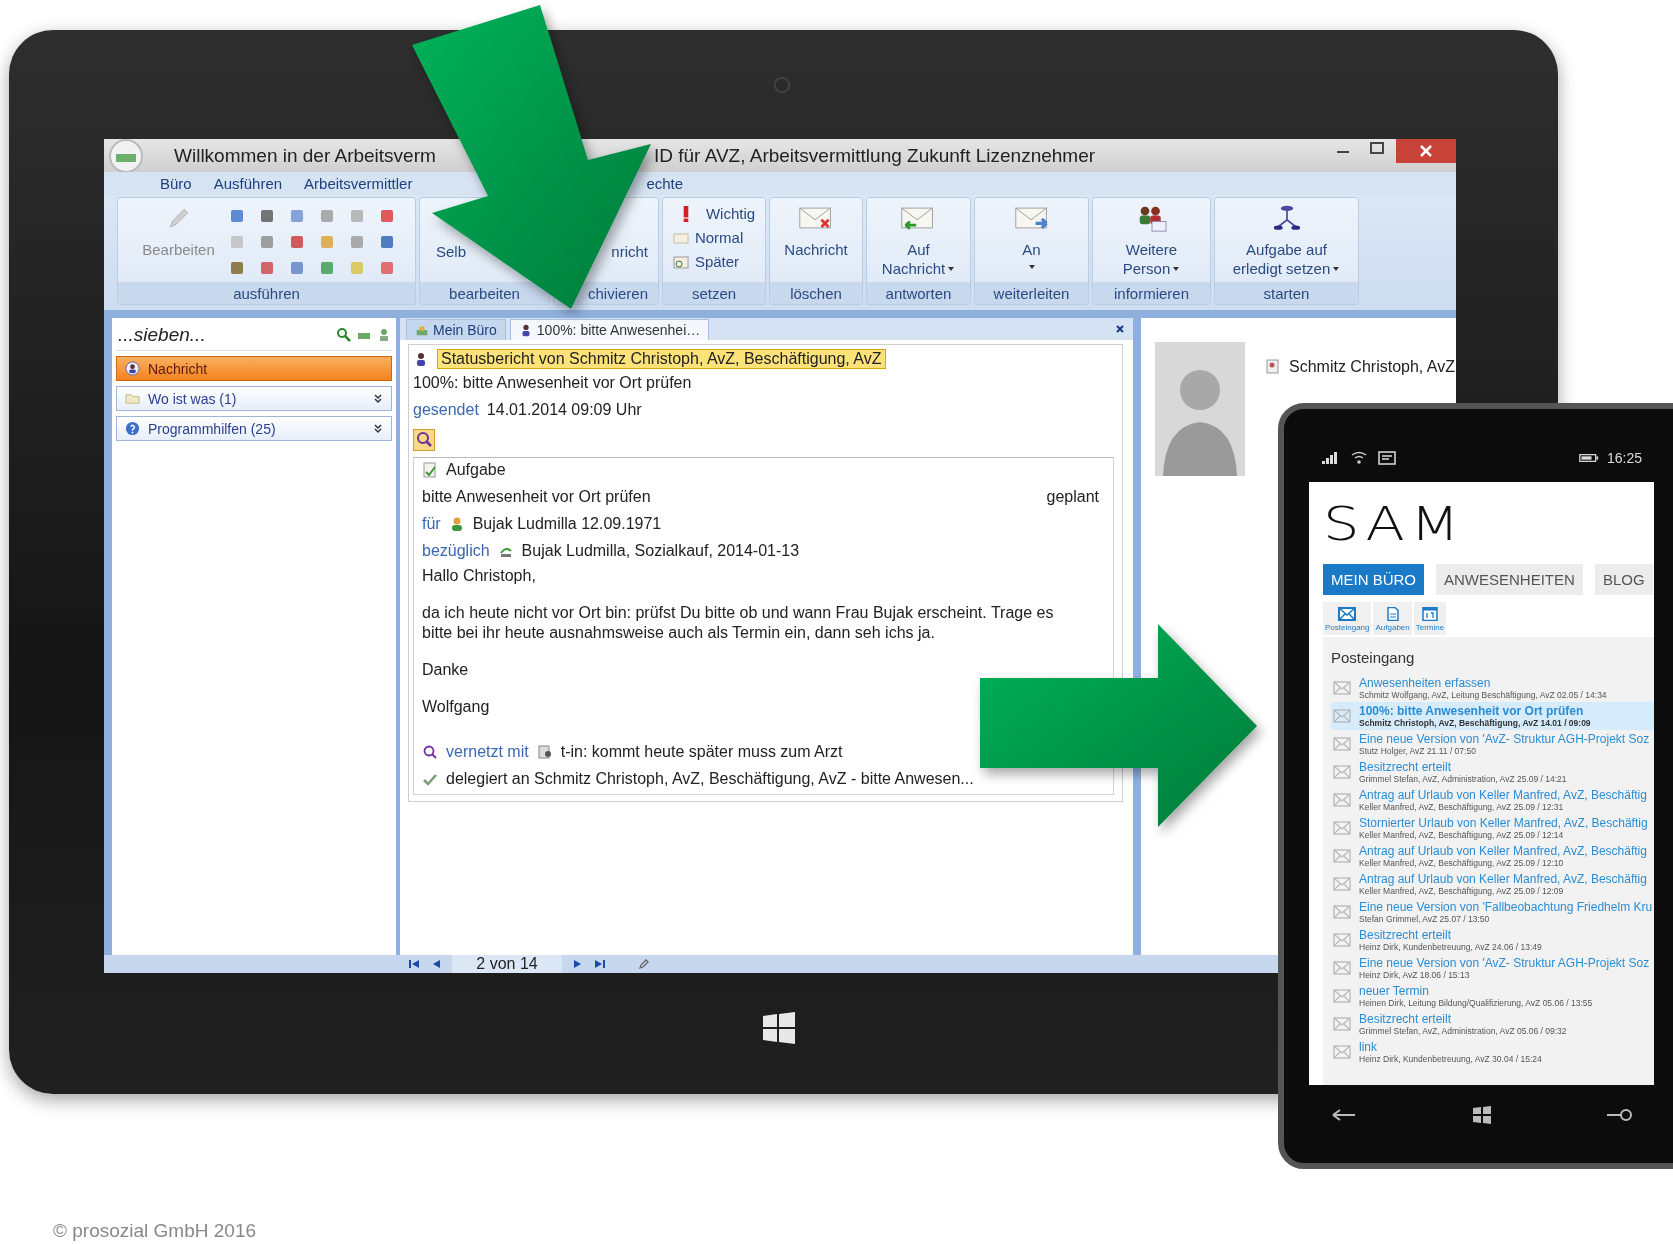 The width and height of the screenshot is (1673, 1244). Describe the element at coordinates (1492, 1024) in the screenshot. I see `inbox-row: Besitzrecht erteilt Grimmel Stefan, AvZ, Administration, AvZ 05.06 / 09:32` at that location.